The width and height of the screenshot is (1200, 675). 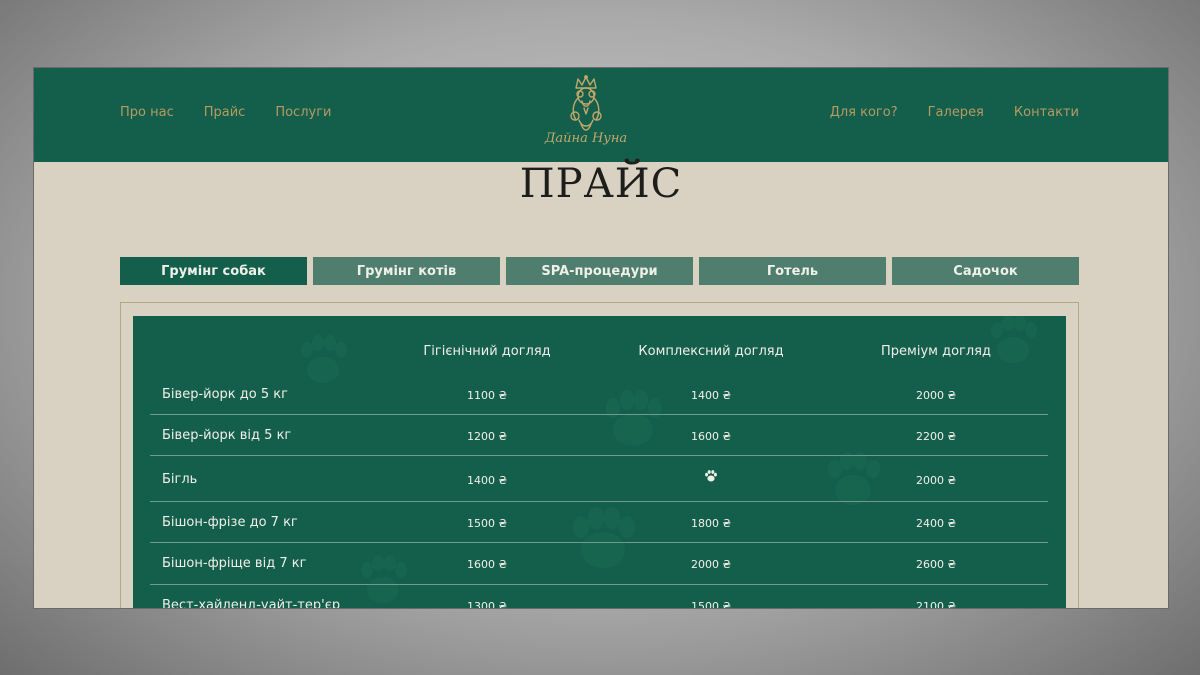 I want to click on price-complex: 1400 ₴, so click(x=711, y=395).